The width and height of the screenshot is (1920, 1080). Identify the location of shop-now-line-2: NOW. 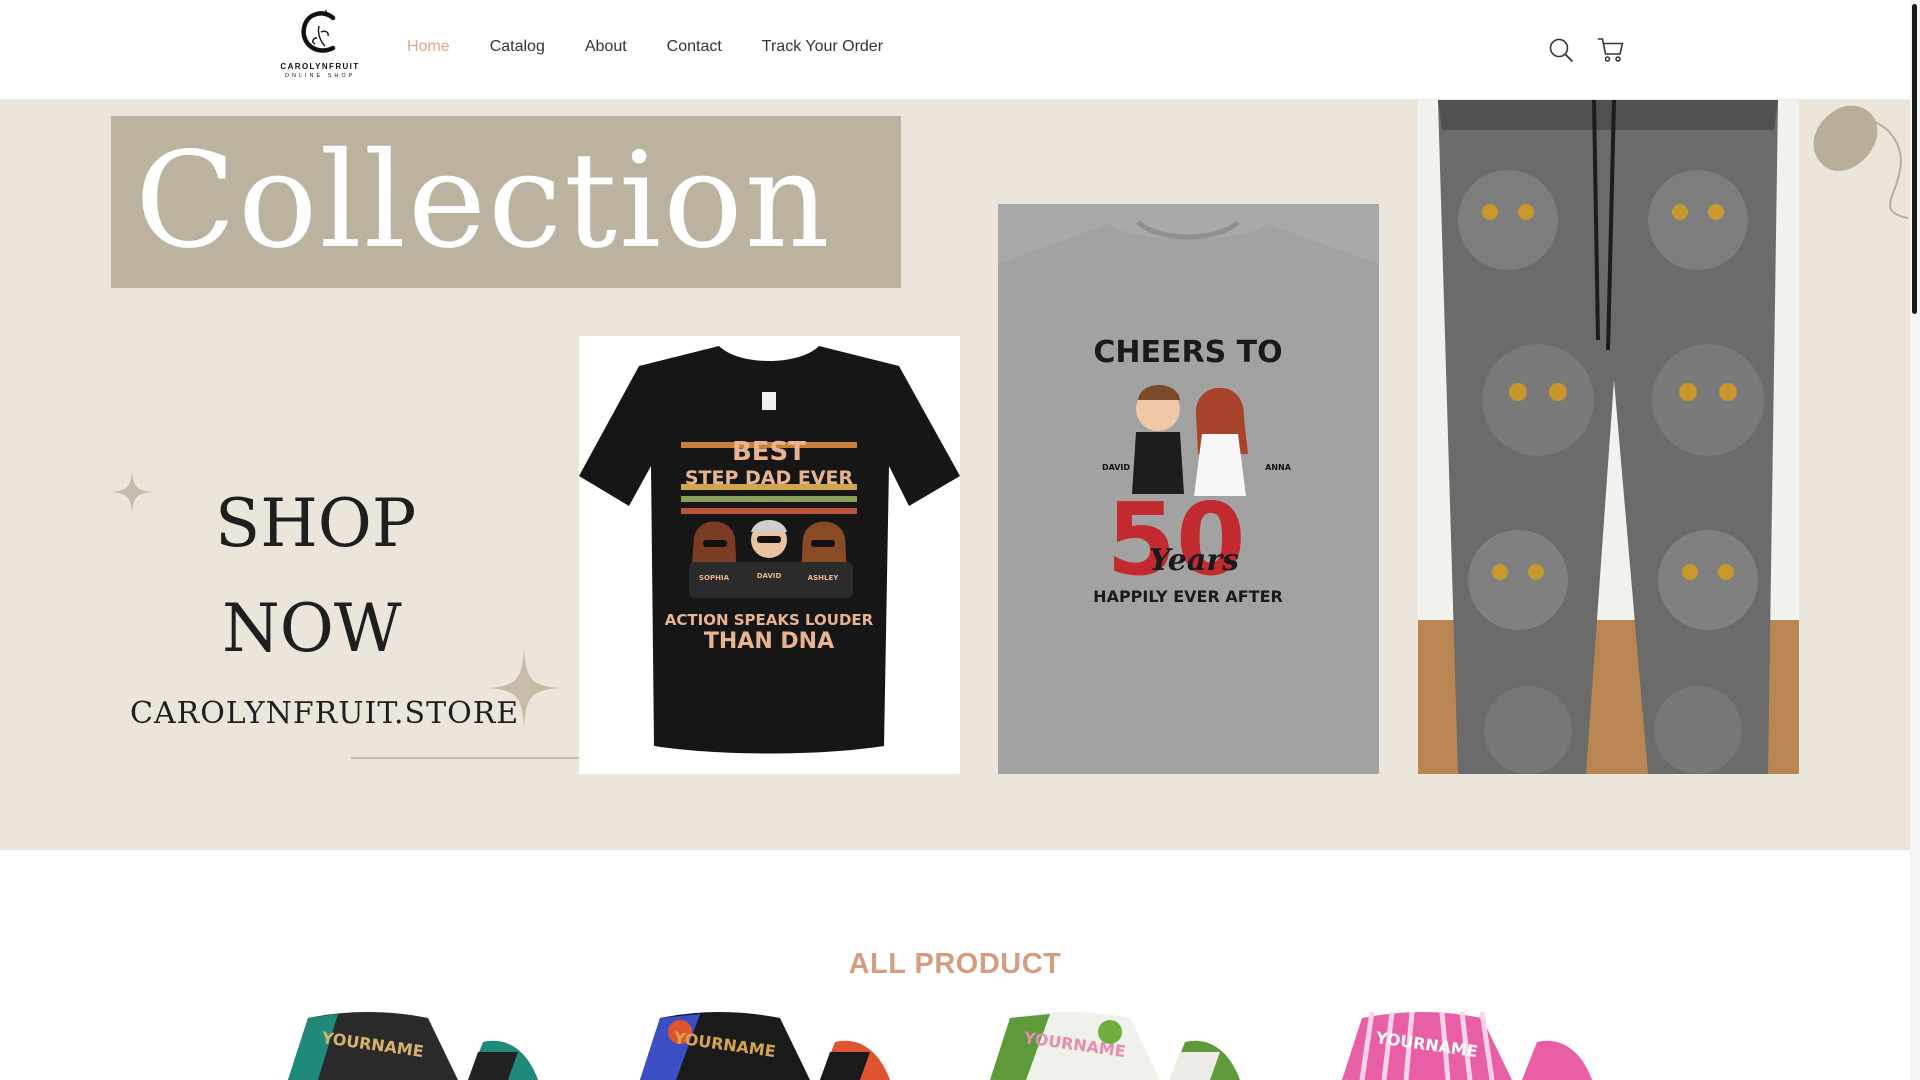
(312, 628).